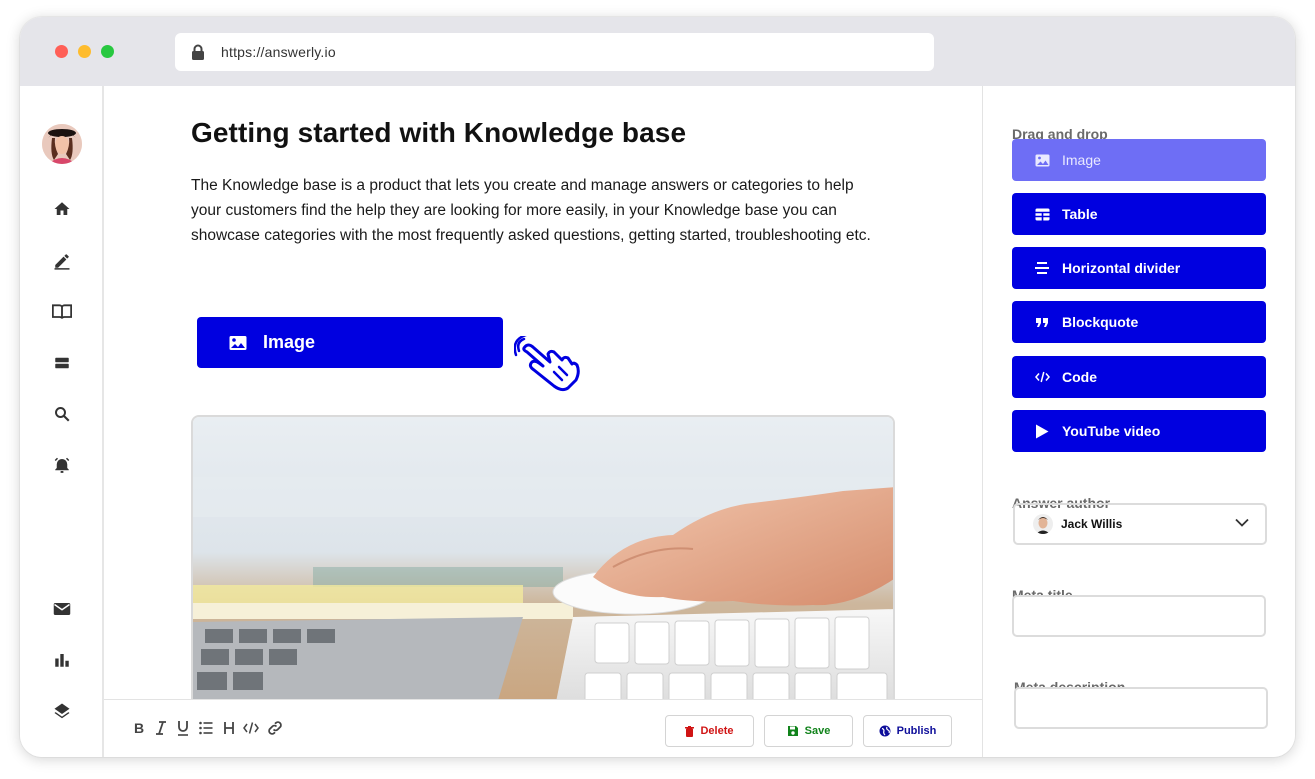 This screenshot has width=1315, height=779. What do you see at coordinates (543, 728) in the screenshot?
I see `editor-toolbar: B Delete Save Publish` at bounding box center [543, 728].